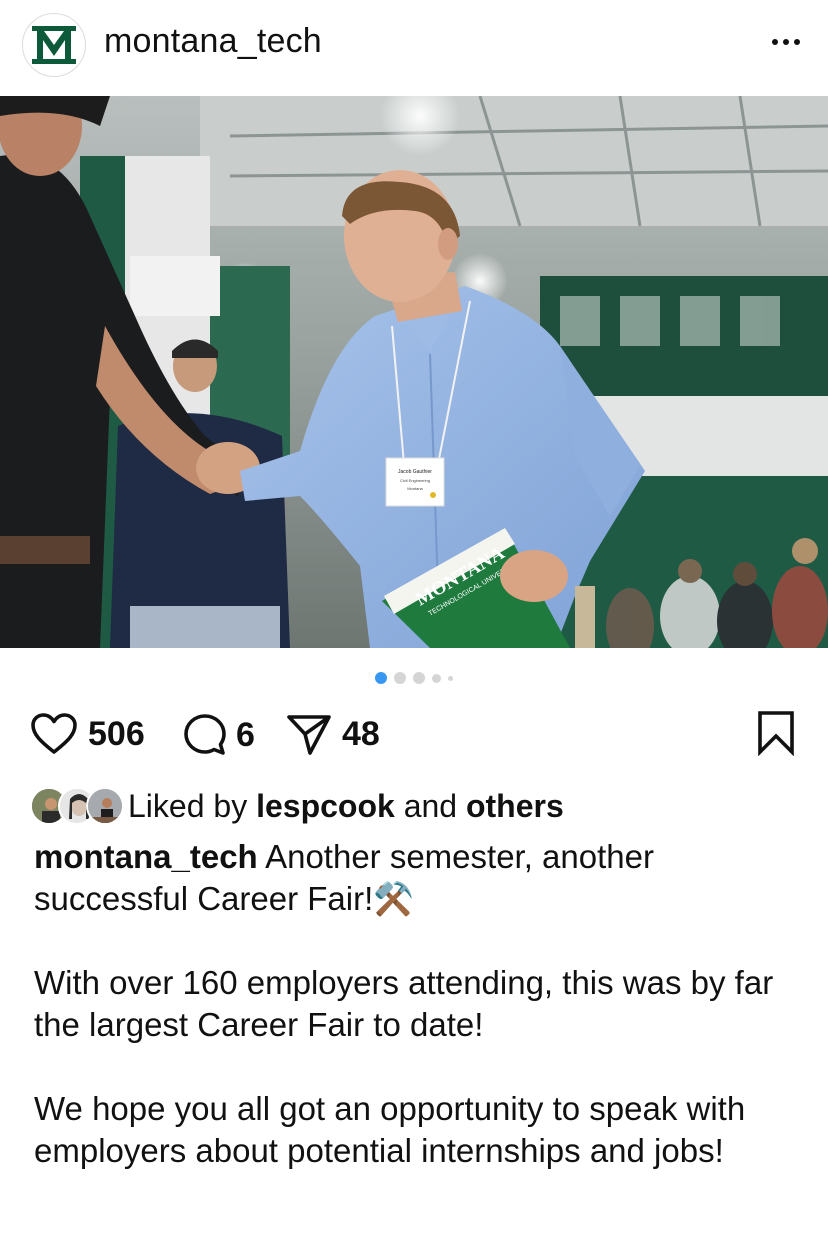  Describe the element at coordinates (415, 488) in the screenshot. I see `svg-text: Montana` at that location.